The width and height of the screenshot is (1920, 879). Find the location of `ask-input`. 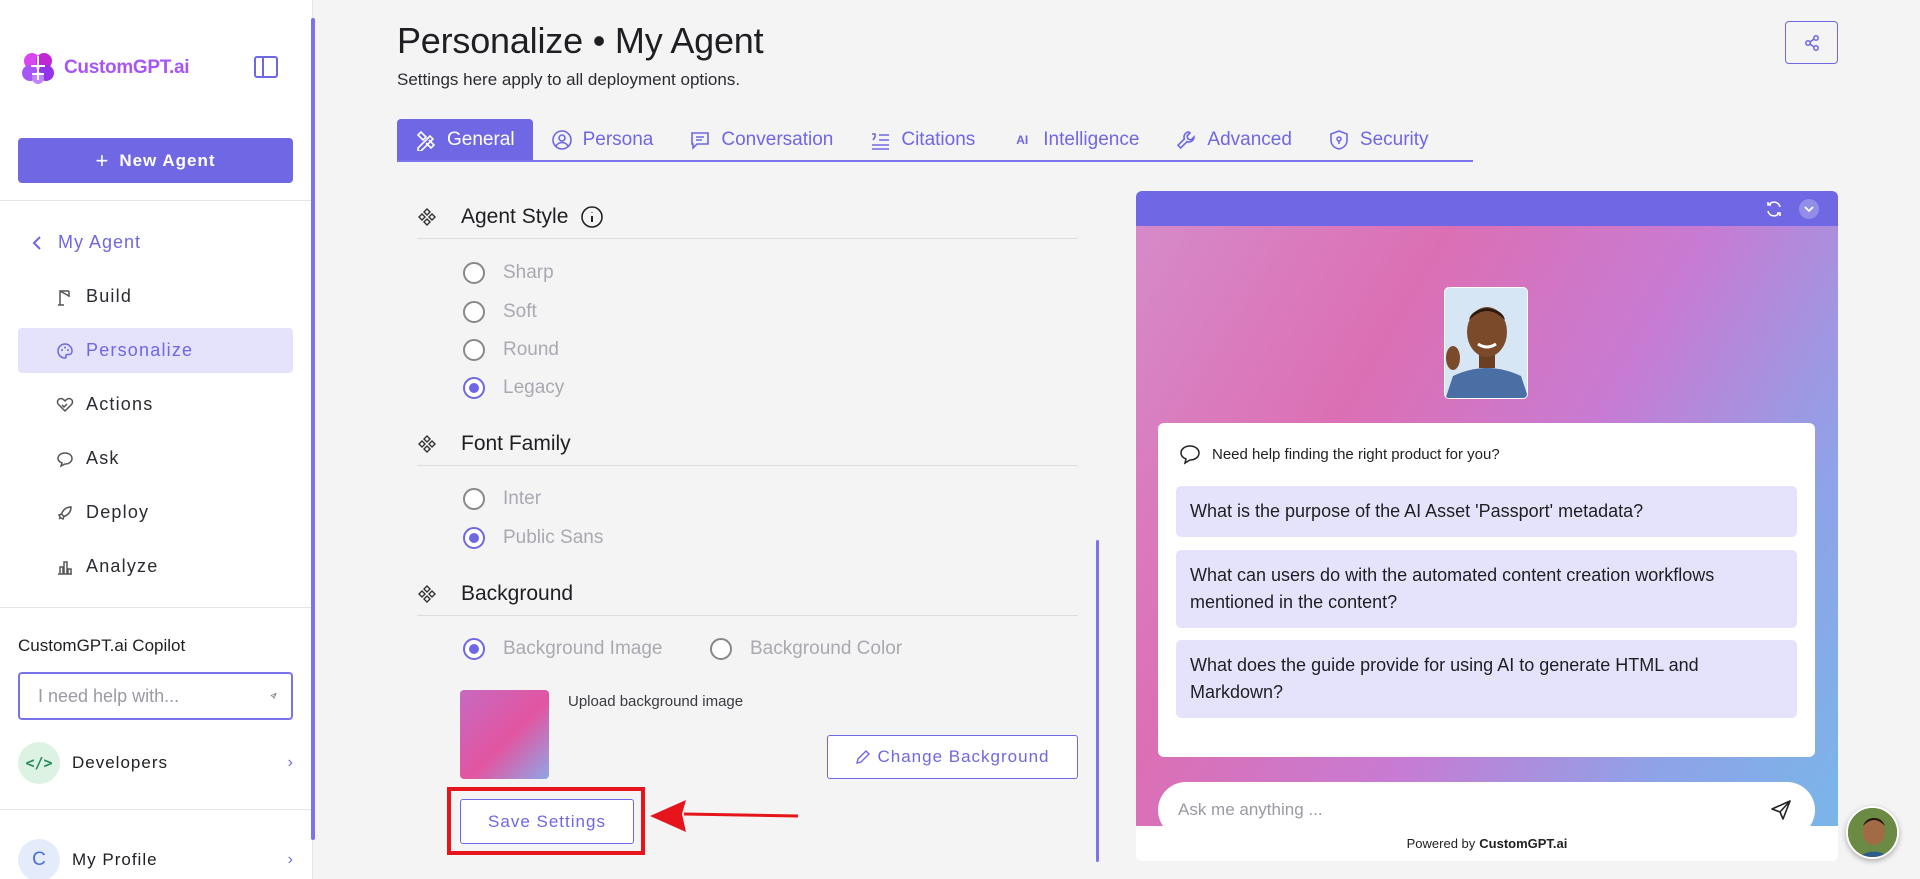

ask-input is located at coordinates (1473, 810).